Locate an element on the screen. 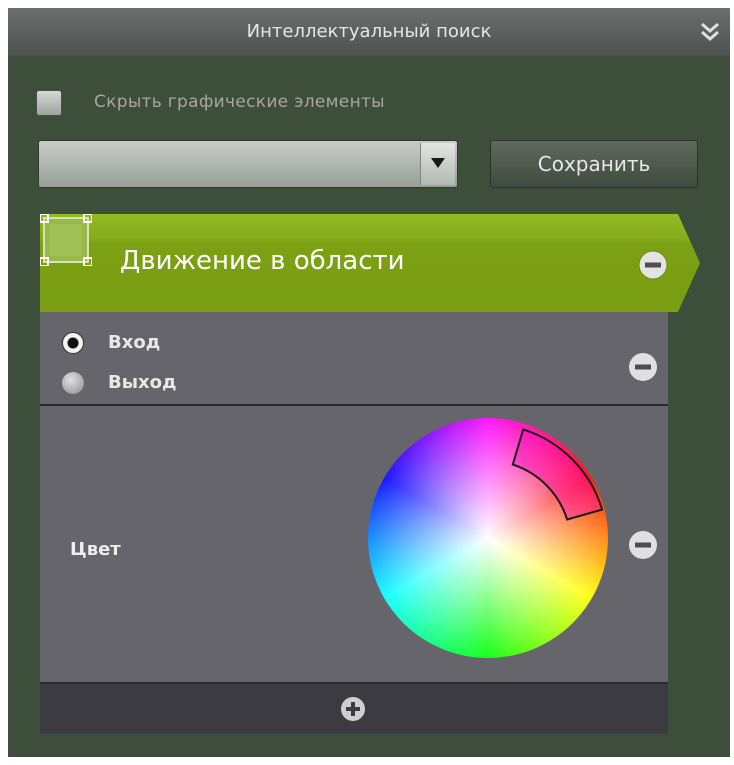 This screenshot has height=765, width=734. color-wheel-selection is located at coordinates (557, 474).